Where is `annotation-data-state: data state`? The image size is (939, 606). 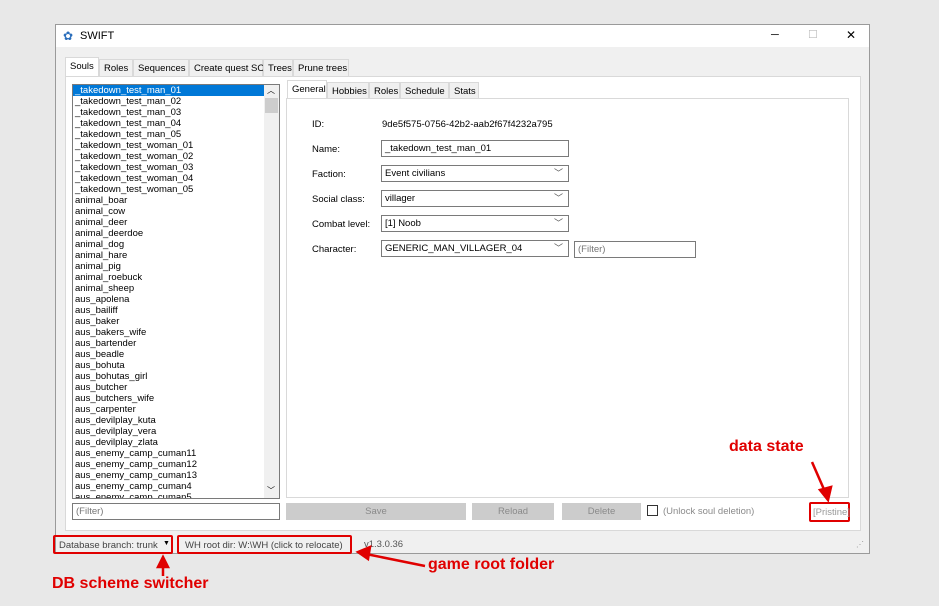
annotation-data-state: data state is located at coordinates (766, 446).